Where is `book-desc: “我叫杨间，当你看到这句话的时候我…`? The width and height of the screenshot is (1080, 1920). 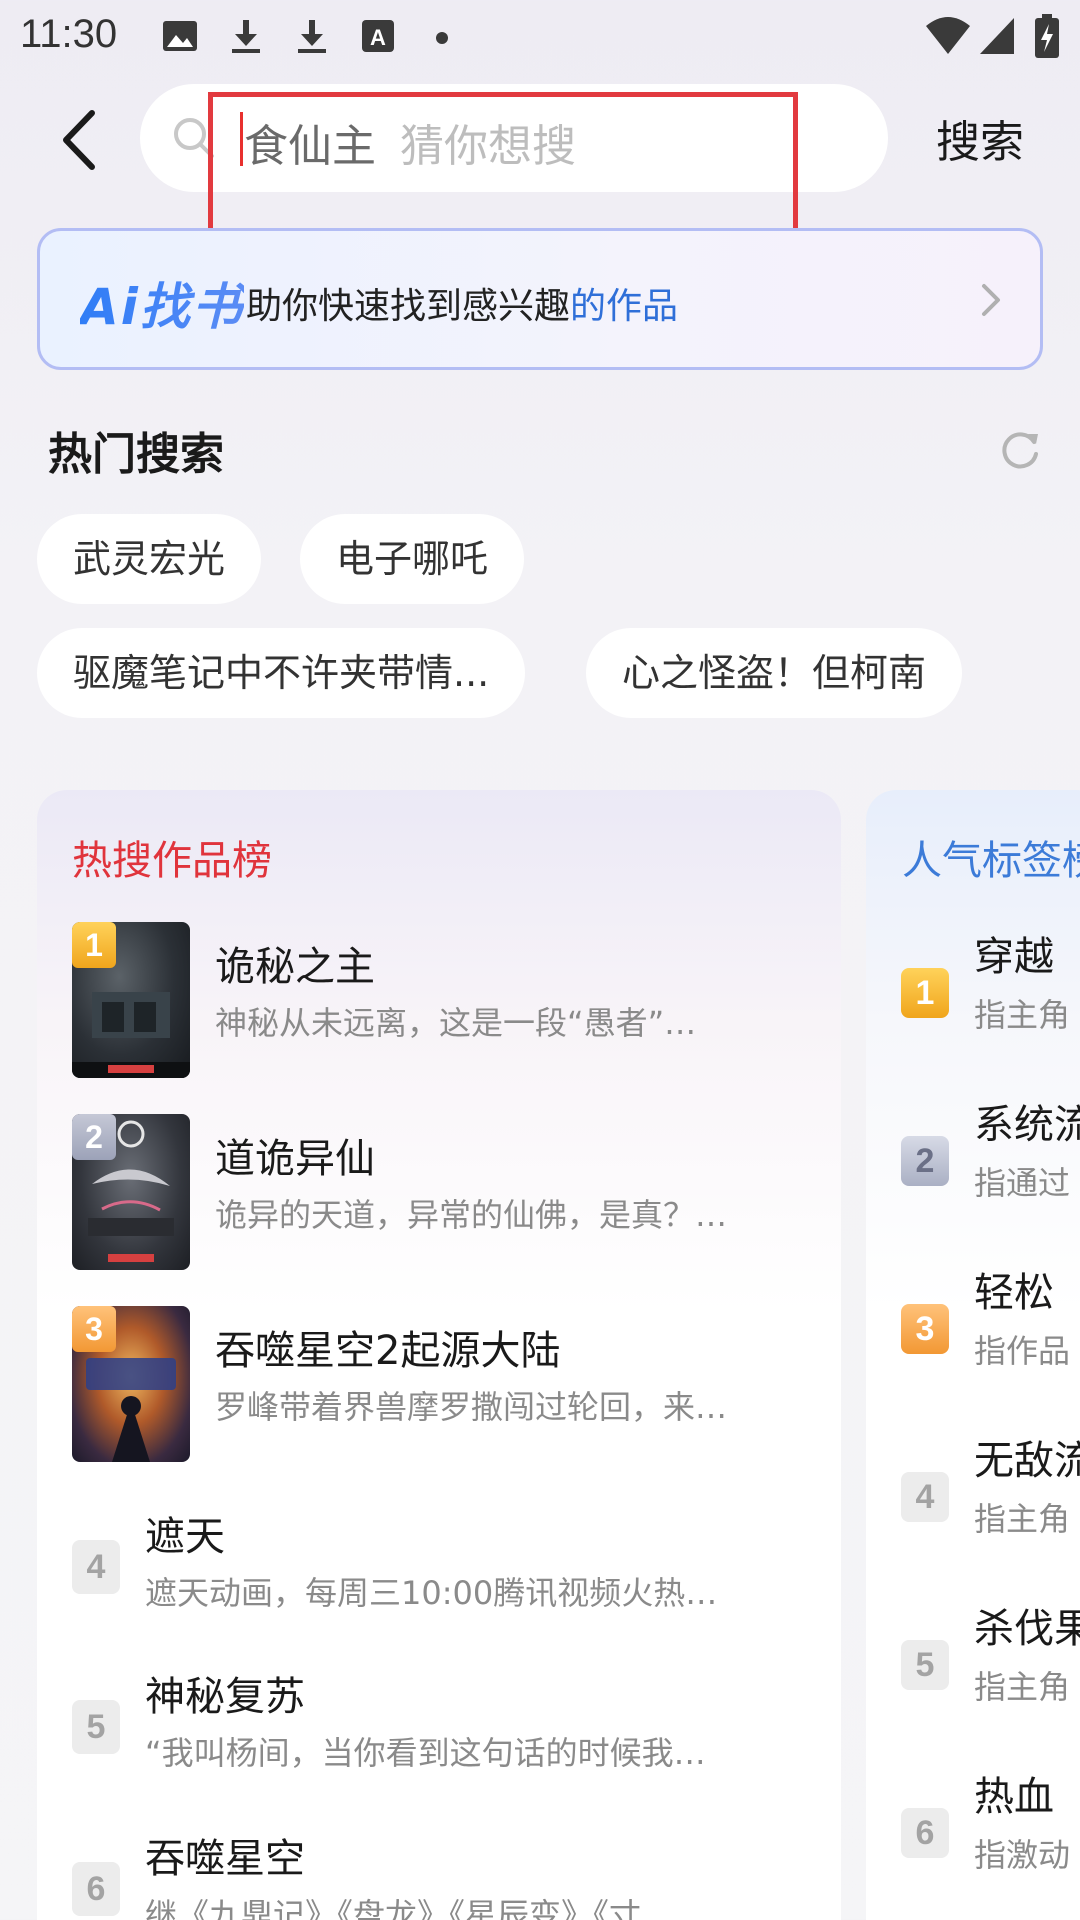 book-desc: “我叫杨间，当你看到这句话的时候我… is located at coordinates (425, 1753).